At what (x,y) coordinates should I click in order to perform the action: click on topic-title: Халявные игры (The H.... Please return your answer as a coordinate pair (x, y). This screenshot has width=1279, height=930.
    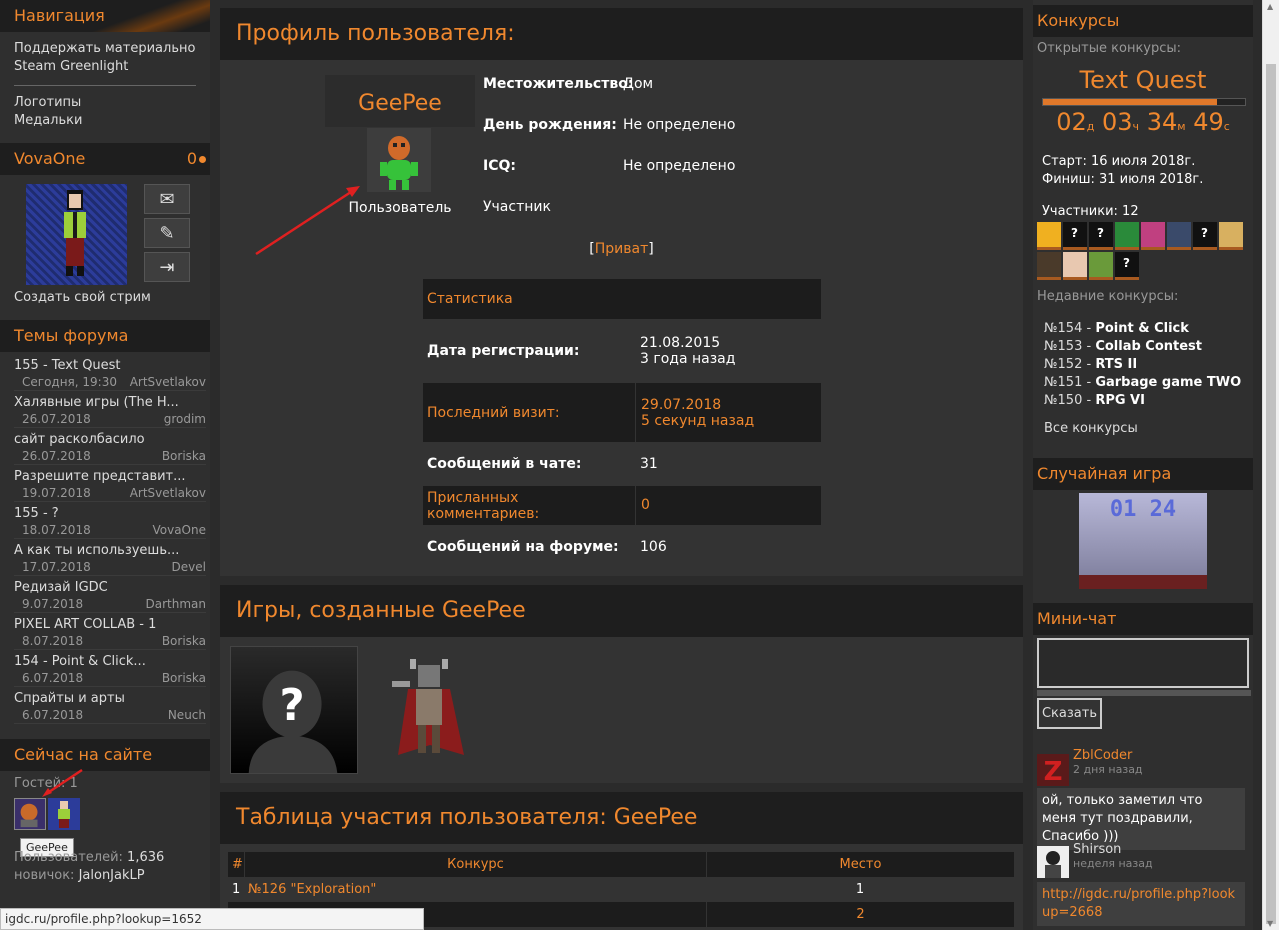
    Looking at the image, I should click on (110, 403).